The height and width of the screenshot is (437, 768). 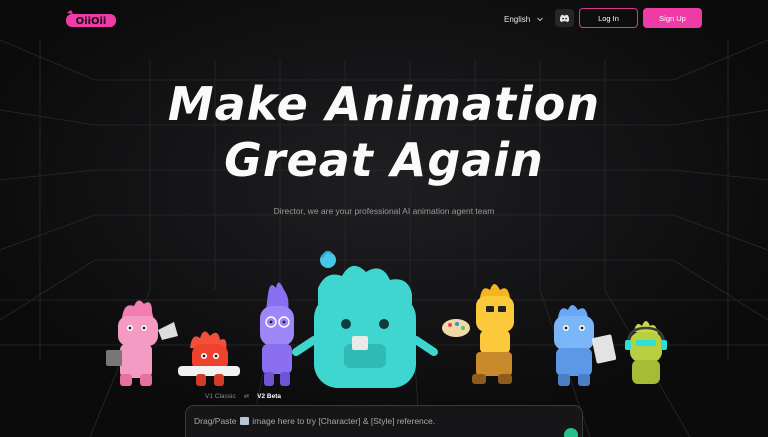 What do you see at coordinates (244, 421) in the screenshot?
I see `image-icon` at bounding box center [244, 421].